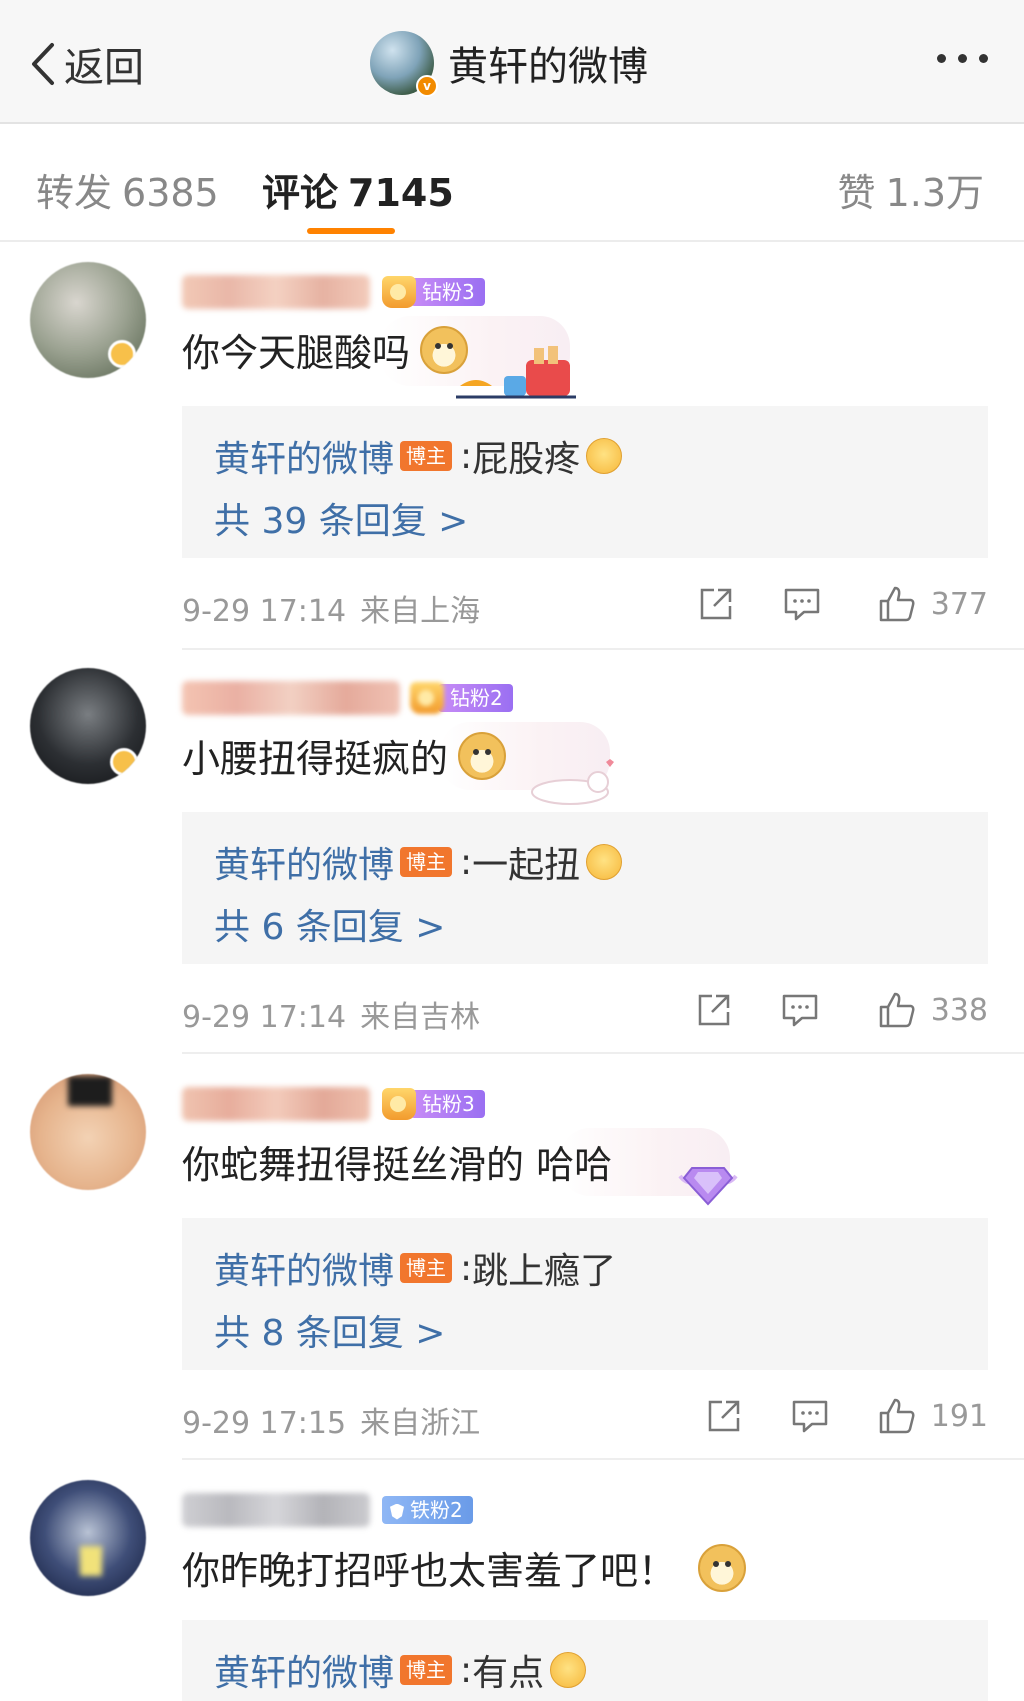  I want to click on crying-emoji-icon, so click(604, 456).